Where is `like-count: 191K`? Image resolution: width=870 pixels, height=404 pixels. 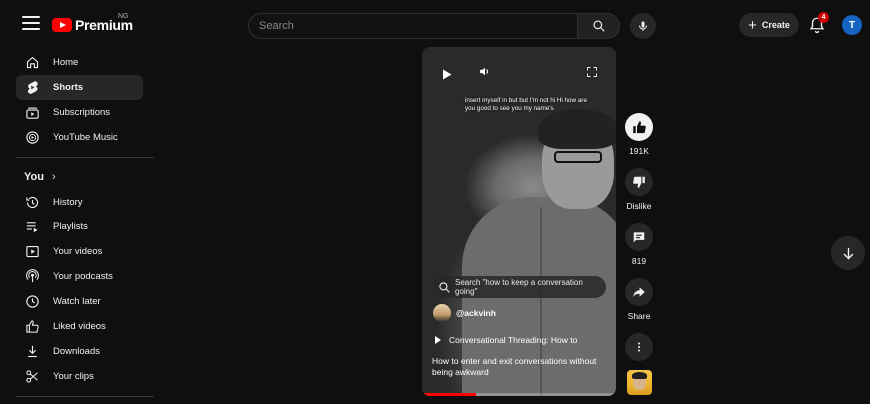 like-count: 191K is located at coordinates (639, 151).